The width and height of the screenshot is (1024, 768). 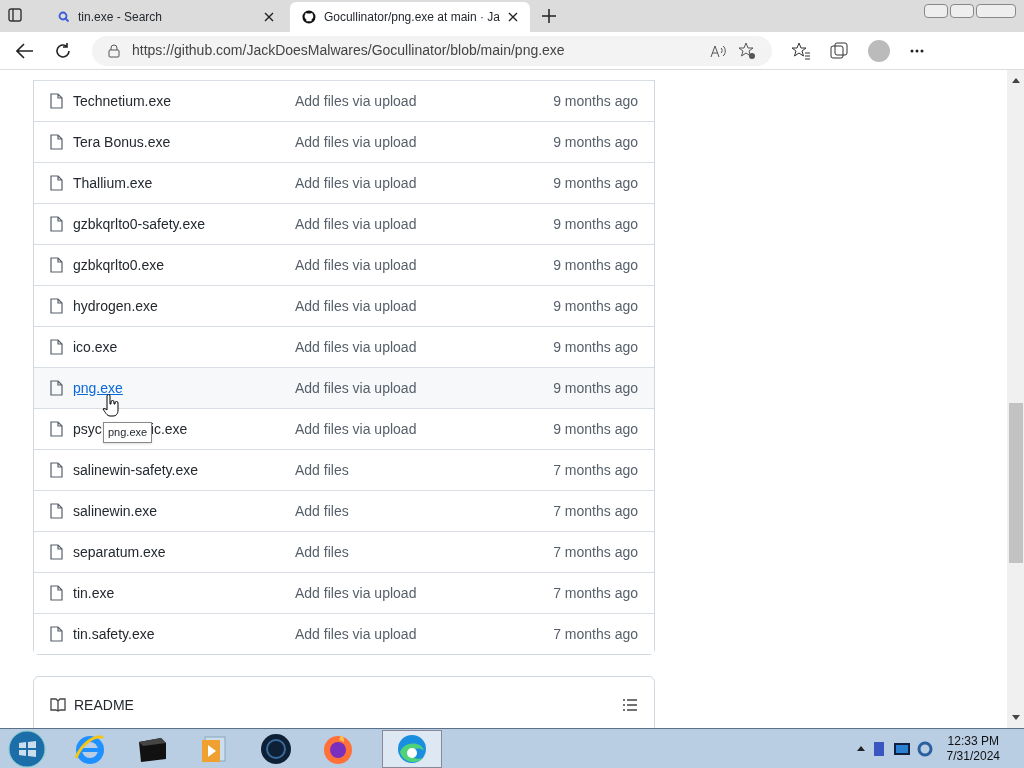 What do you see at coordinates (27, 748) in the screenshot?
I see `start-orb-icon` at bounding box center [27, 748].